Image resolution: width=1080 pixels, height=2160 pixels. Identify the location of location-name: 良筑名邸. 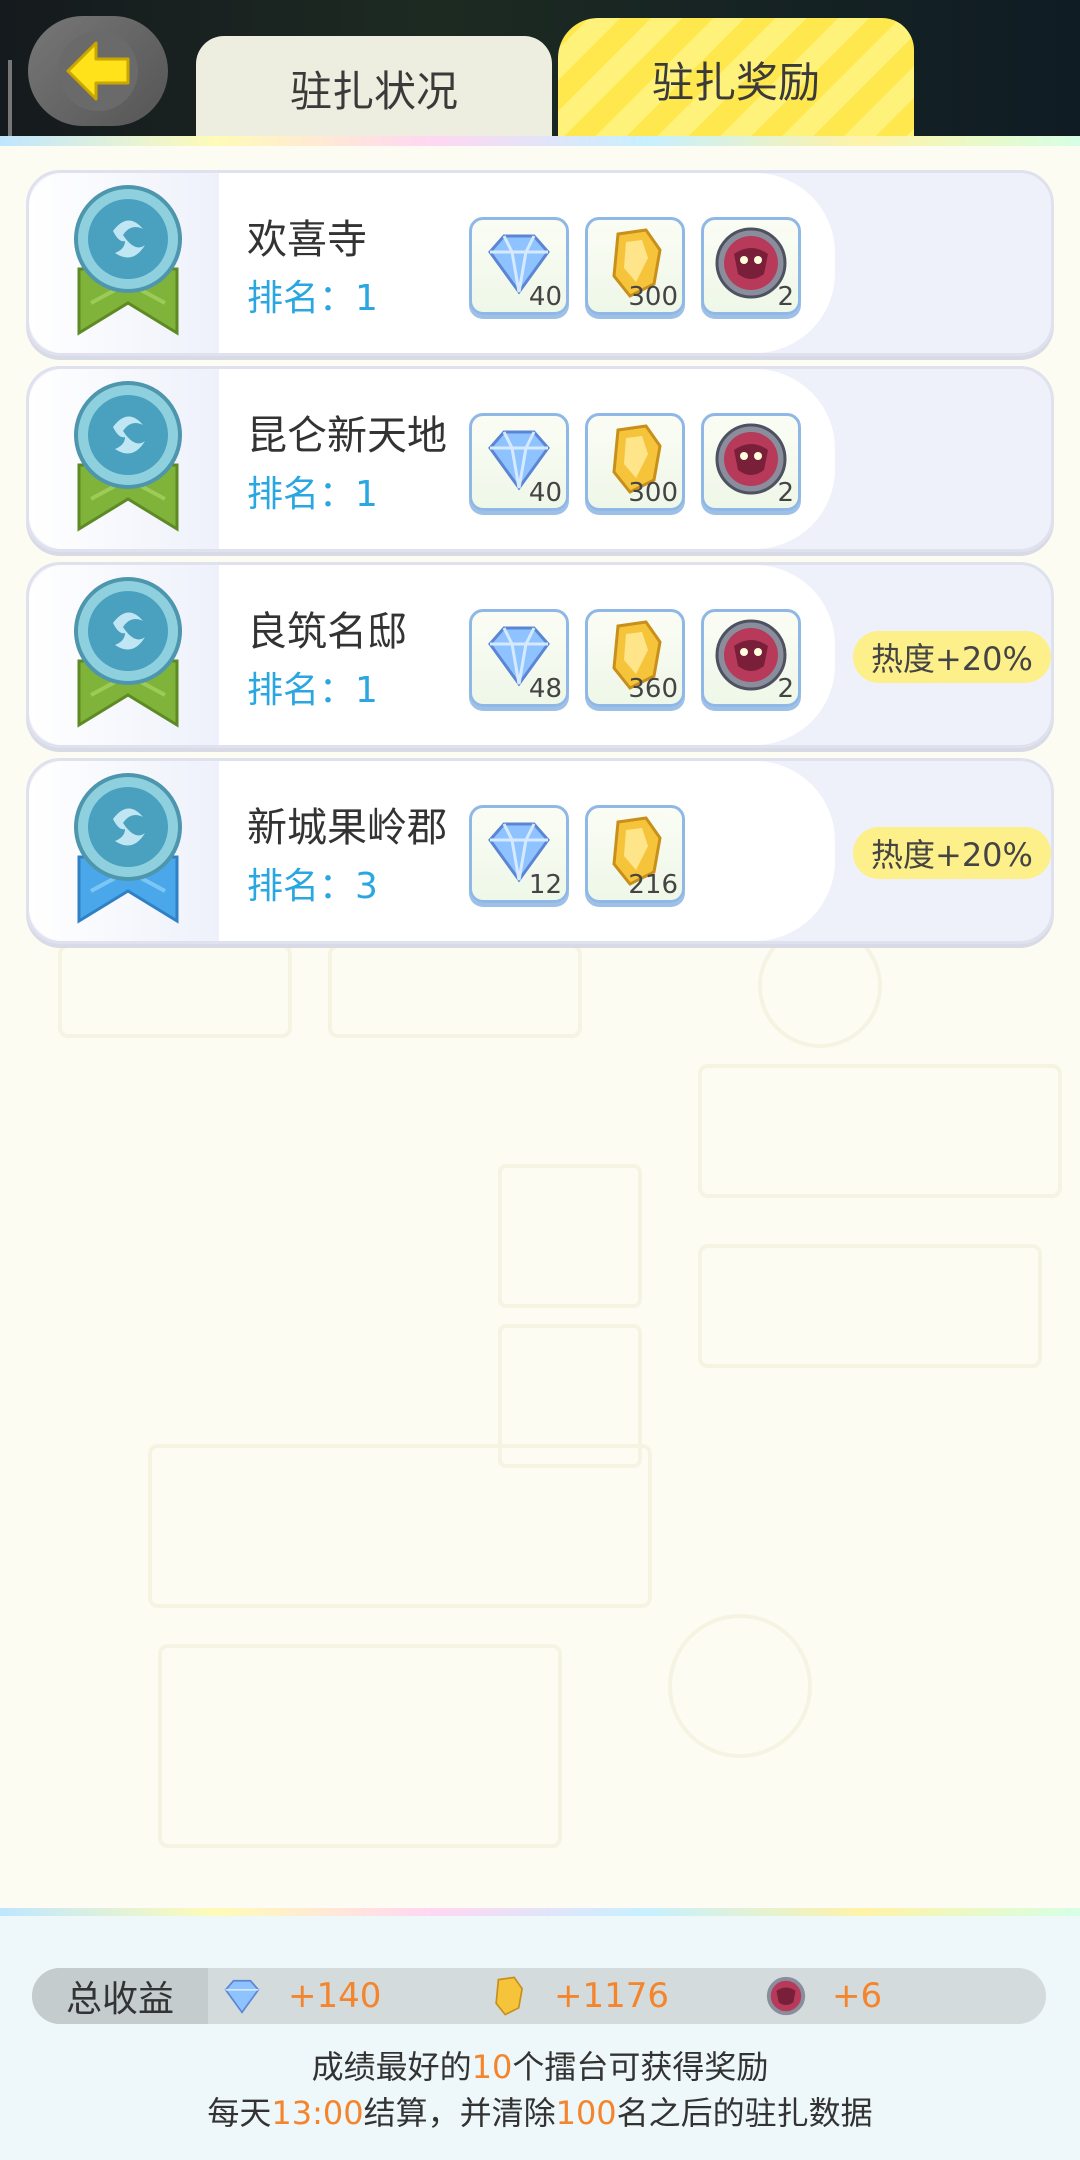
(327, 632).